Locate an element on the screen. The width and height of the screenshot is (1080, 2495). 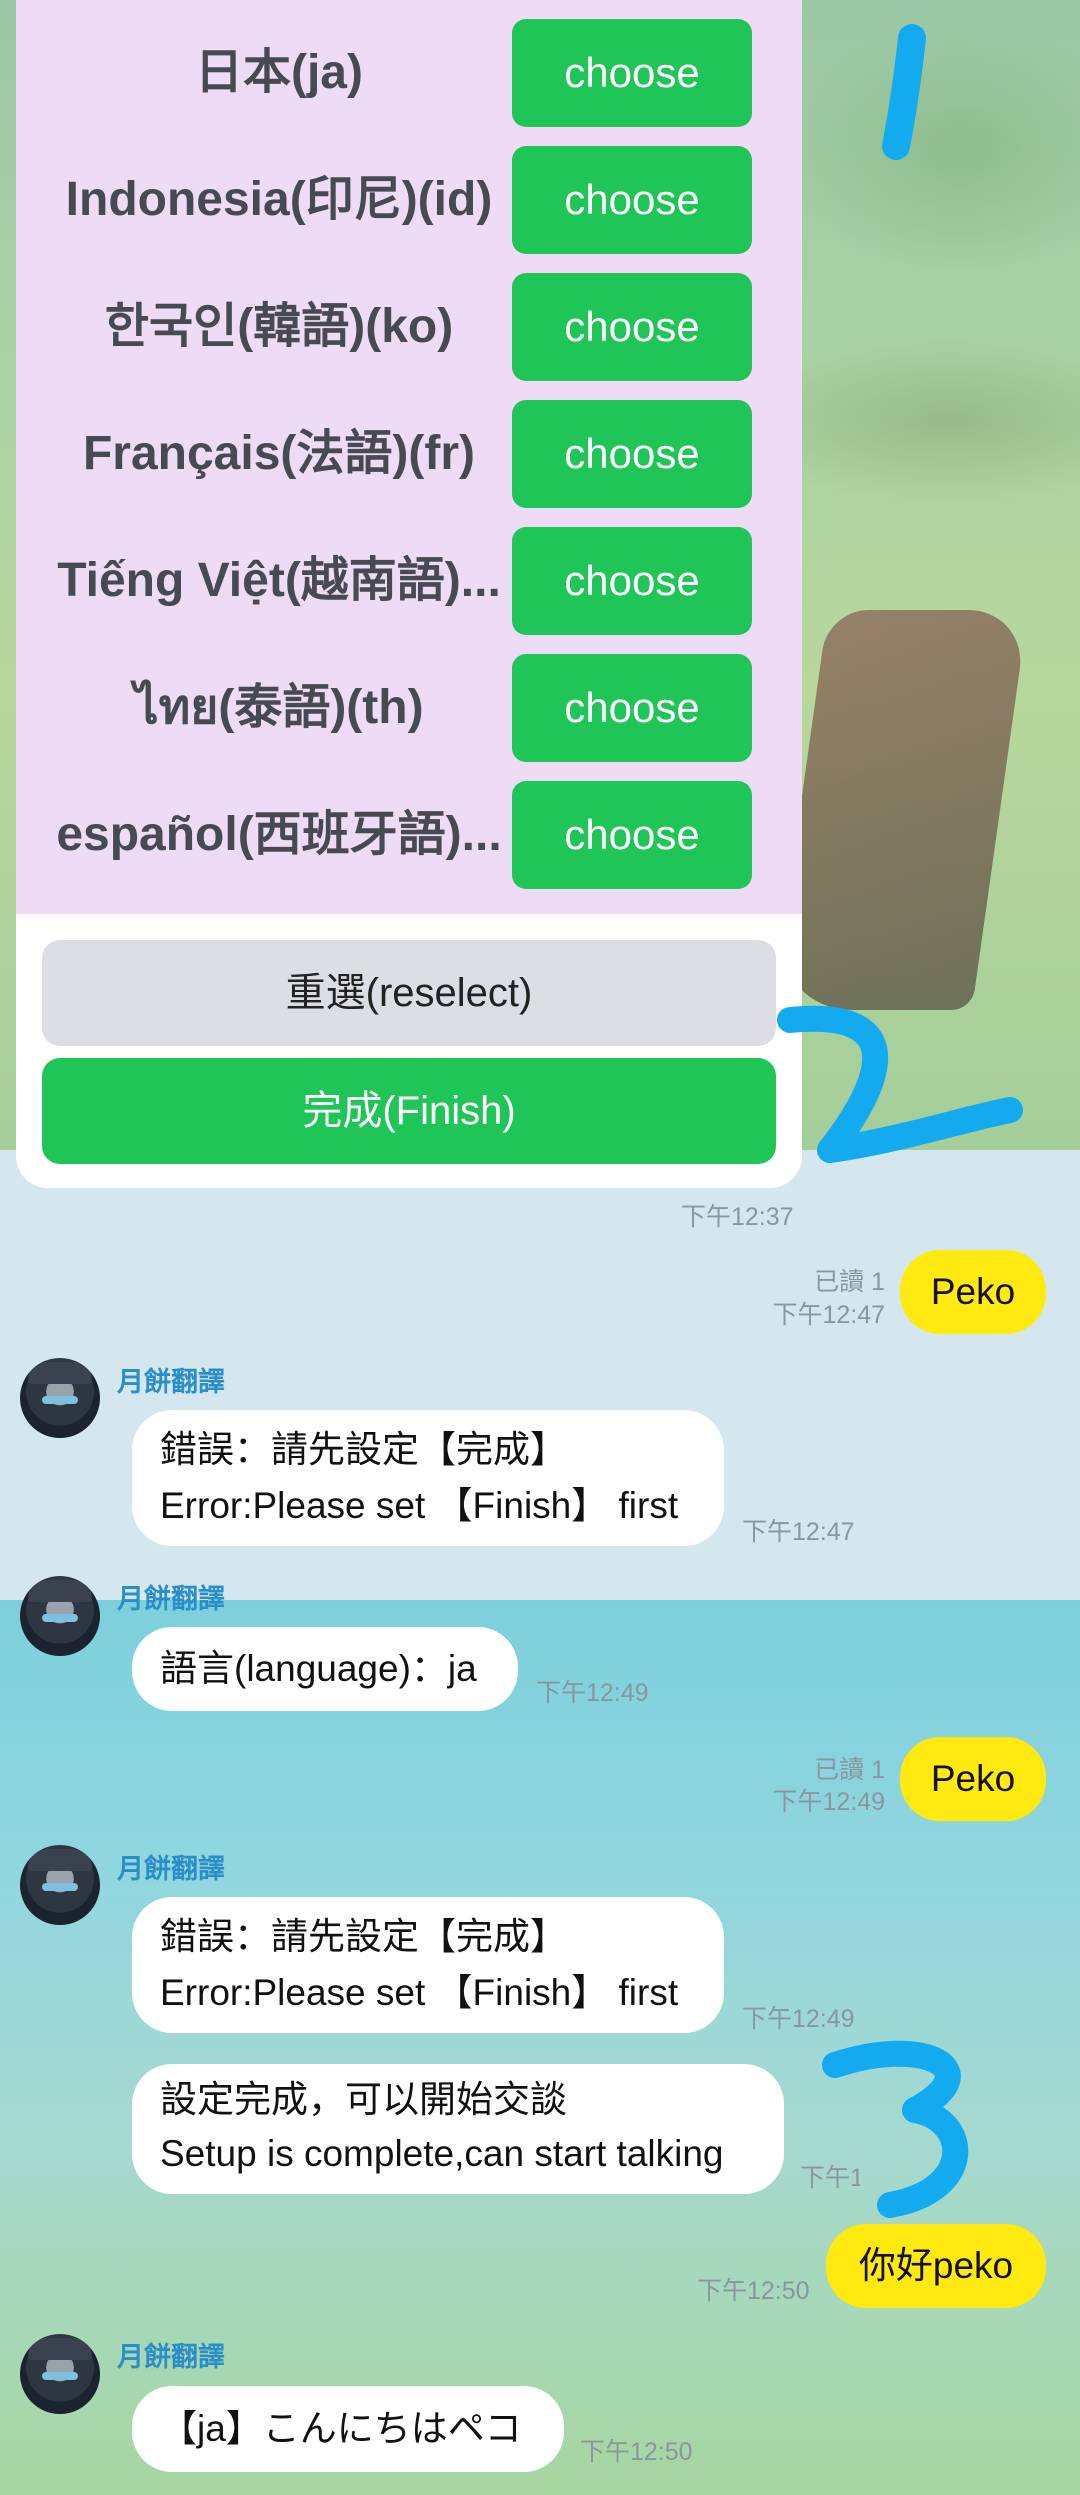
message-line: 【ja】こんにちはペコ is located at coordinates (341, 2428).